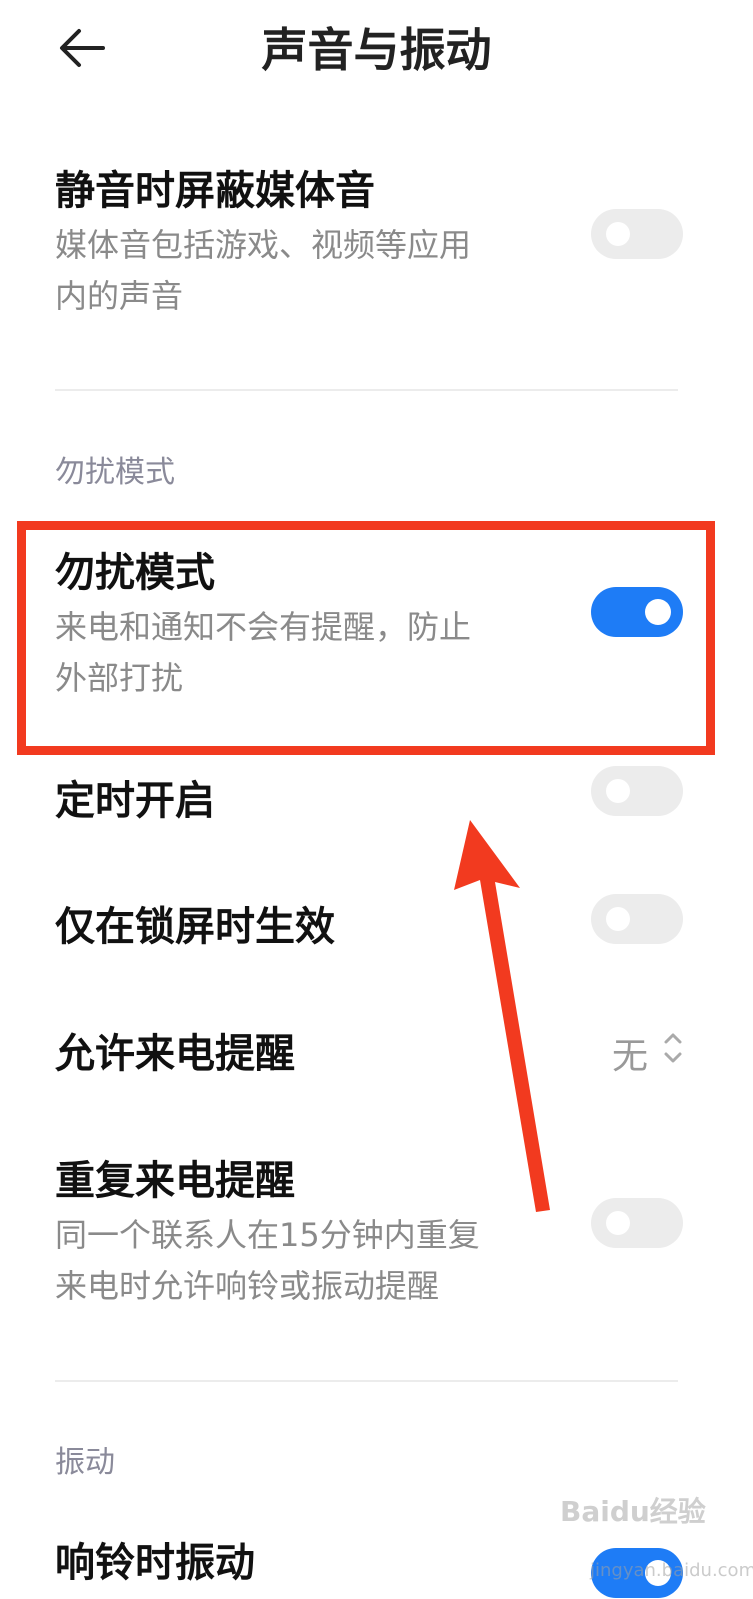  What do you see at coordinates (155, 1559) in the screenshot?
I see `setting-ring-vibrate-title: 响铃时振动` at bounding box center [155, 1559].